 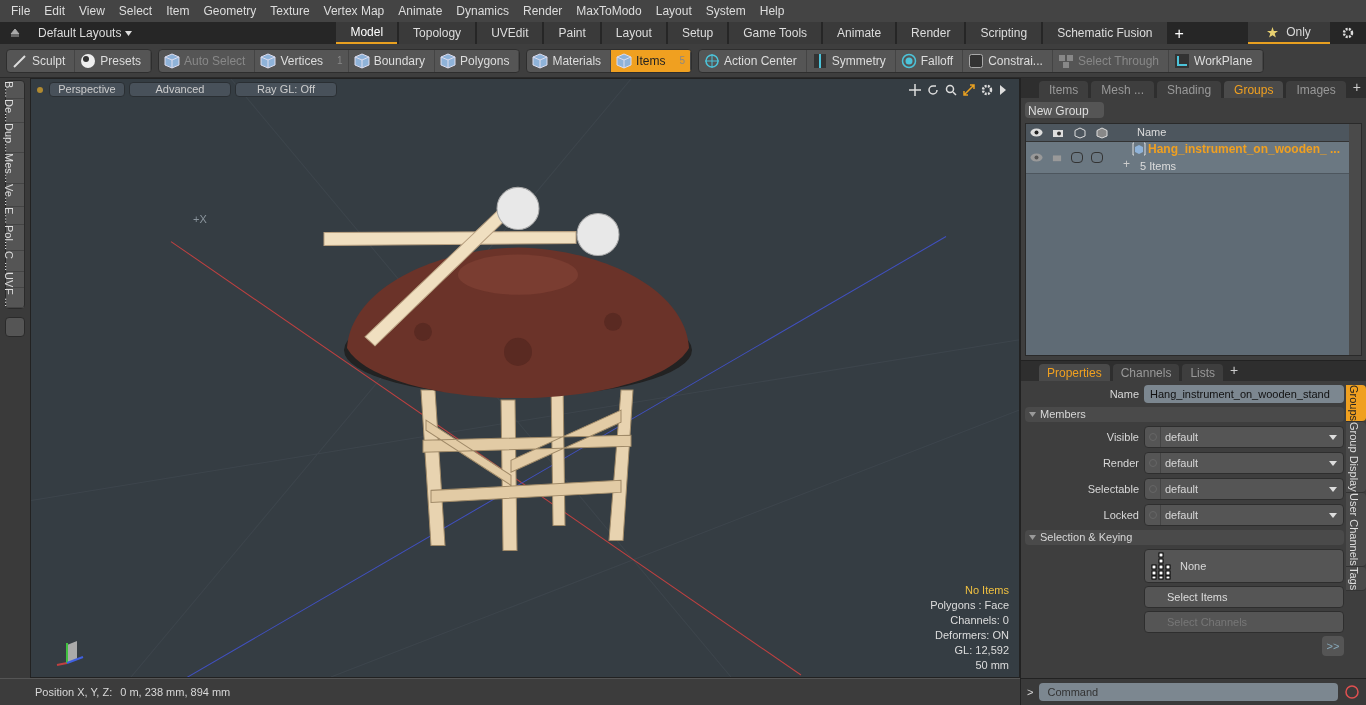 What do you see at coordinates (969, 605) in the screenshot?
I see `hud-text: Polygons : Face` at bounding box center [969, 605].